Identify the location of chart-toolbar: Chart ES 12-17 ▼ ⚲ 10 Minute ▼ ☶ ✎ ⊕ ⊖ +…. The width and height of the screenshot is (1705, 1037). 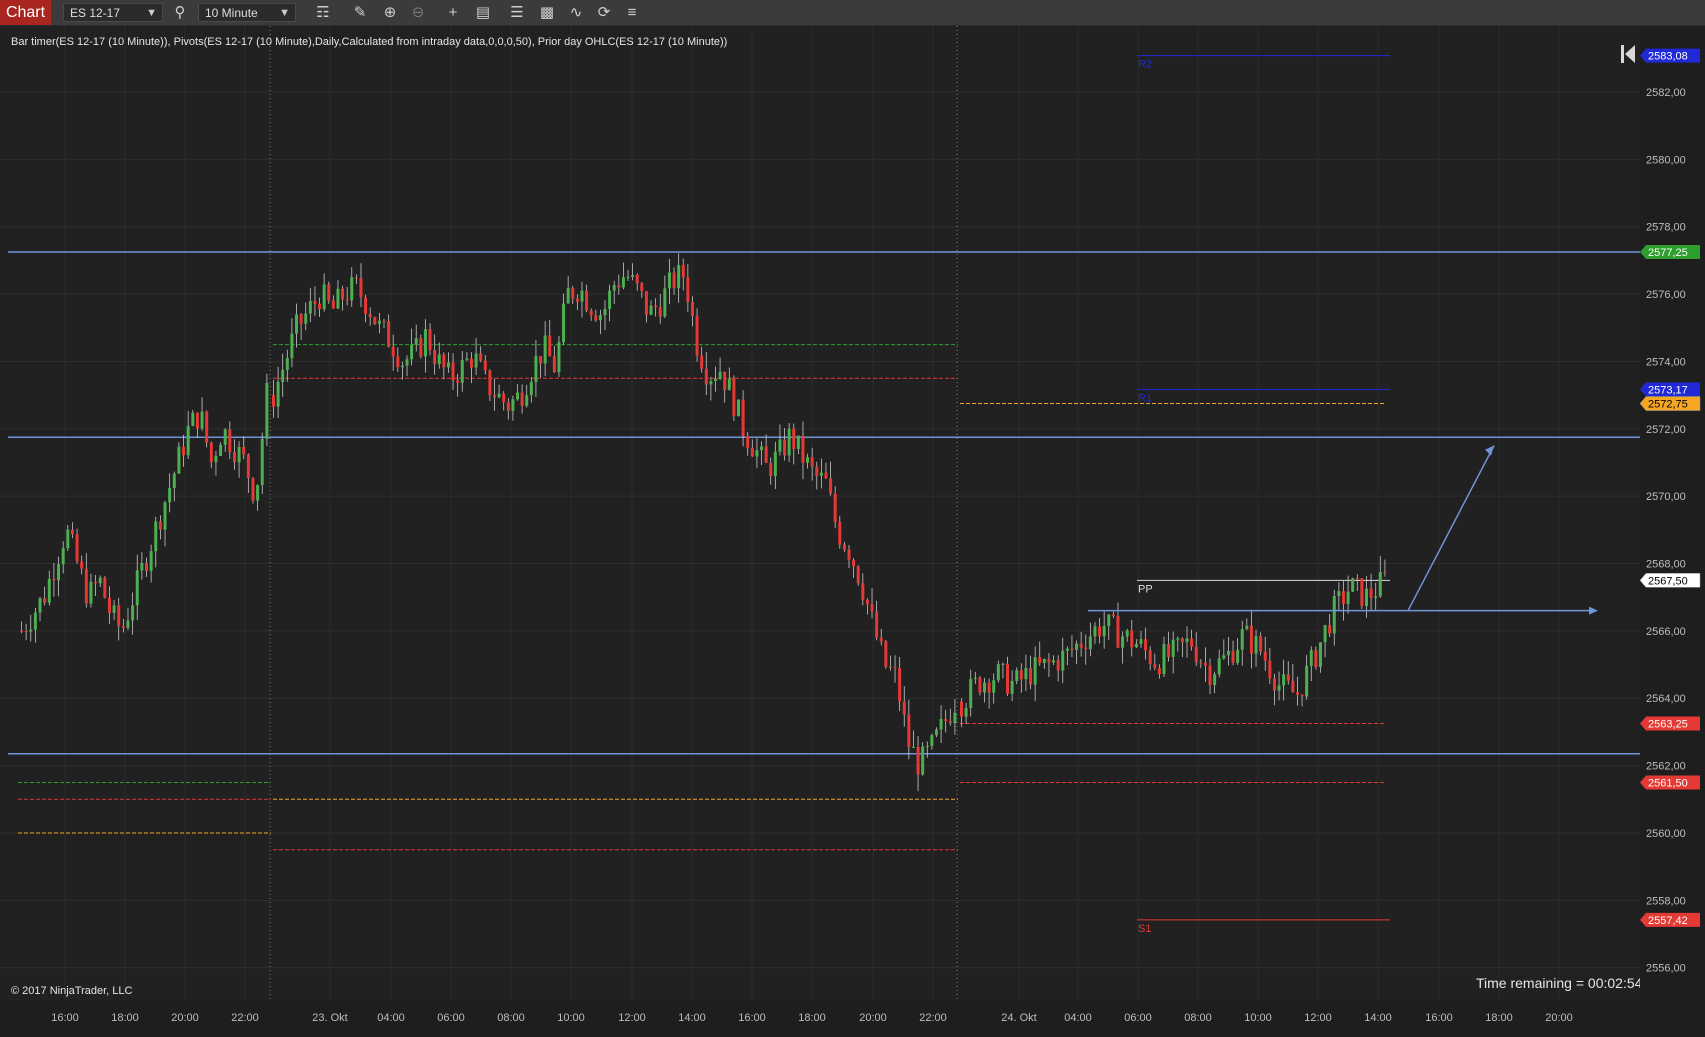
(852, 13).